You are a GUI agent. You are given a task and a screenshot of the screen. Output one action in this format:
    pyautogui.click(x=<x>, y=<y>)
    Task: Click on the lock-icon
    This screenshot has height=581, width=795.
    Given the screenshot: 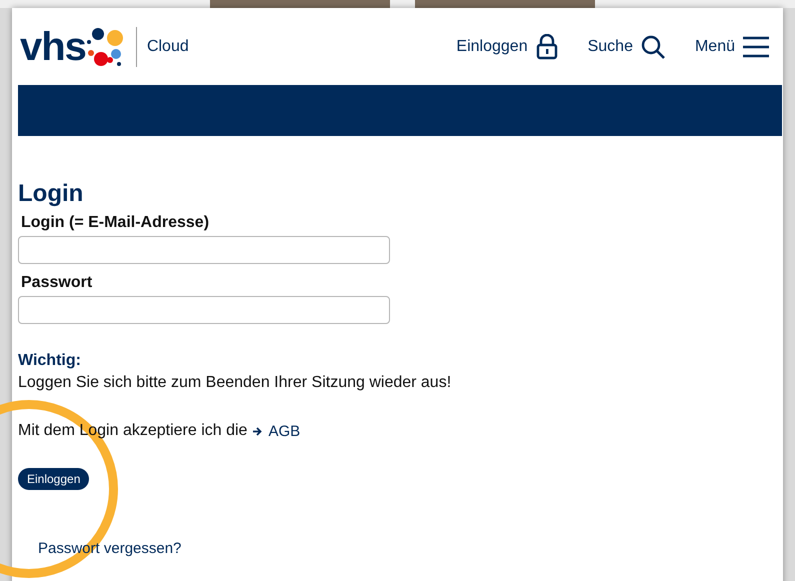 What is the action you would take?
    pyautogui.click(x=547, y=47)
    